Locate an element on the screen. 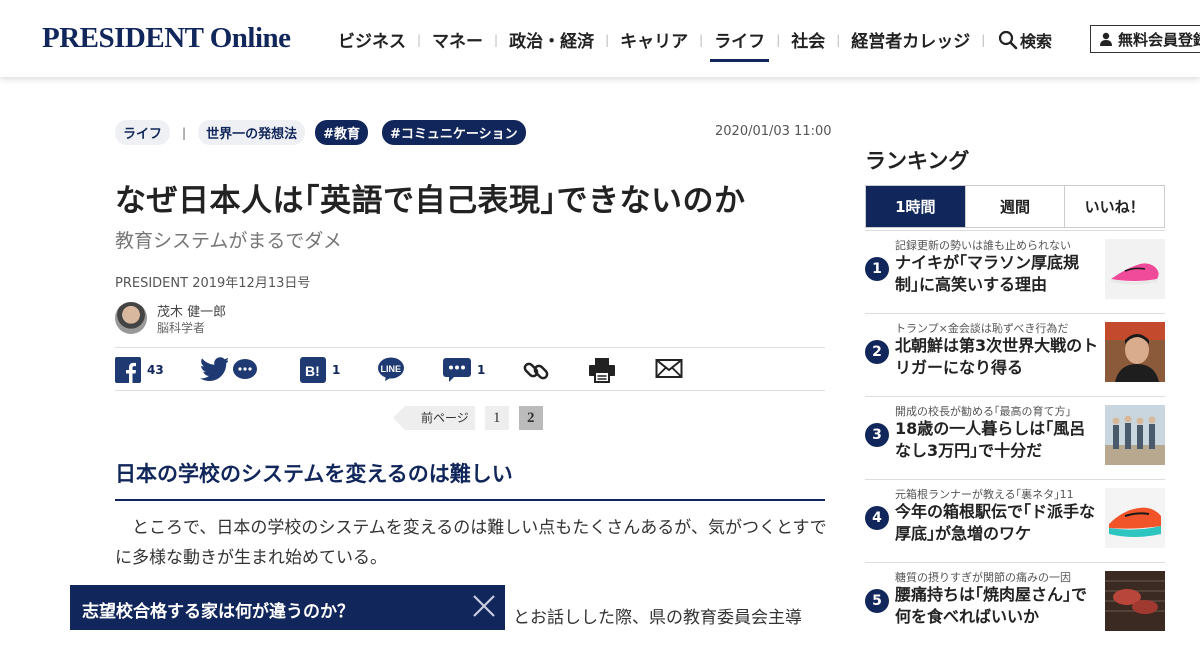  link-icon is located at coordinates (536, 371).